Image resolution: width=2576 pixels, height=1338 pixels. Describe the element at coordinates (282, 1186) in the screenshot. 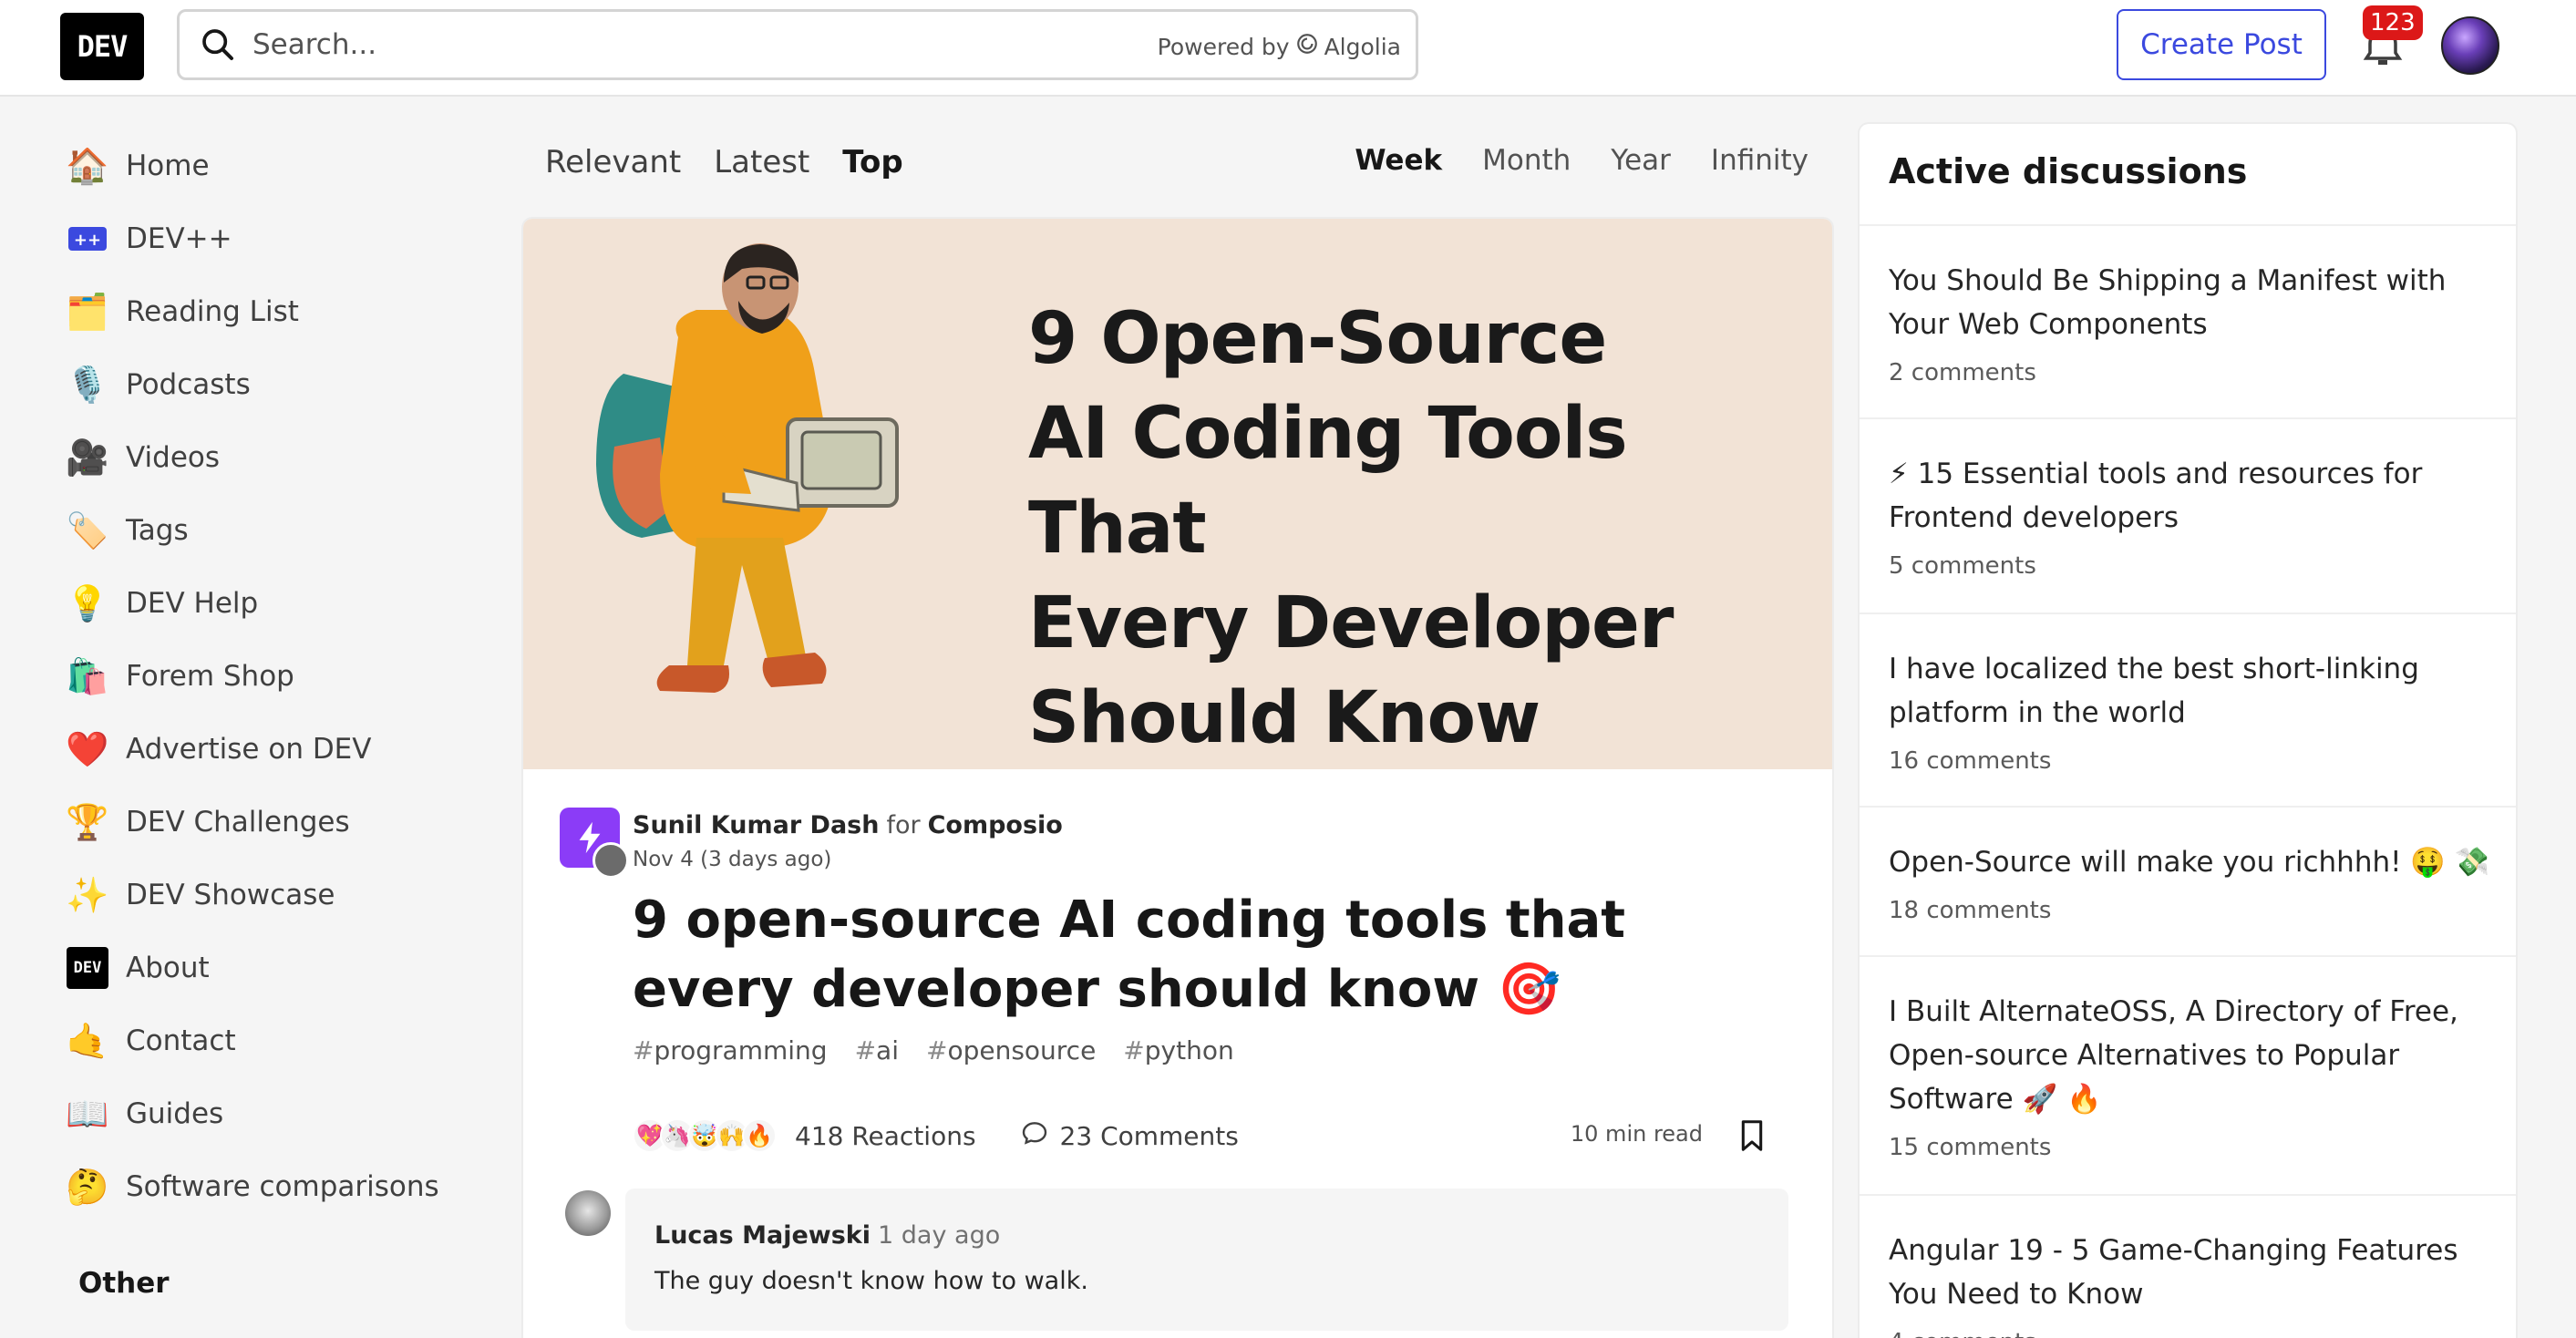

I see `sidebar-item-label: Software comparisons` at that location.